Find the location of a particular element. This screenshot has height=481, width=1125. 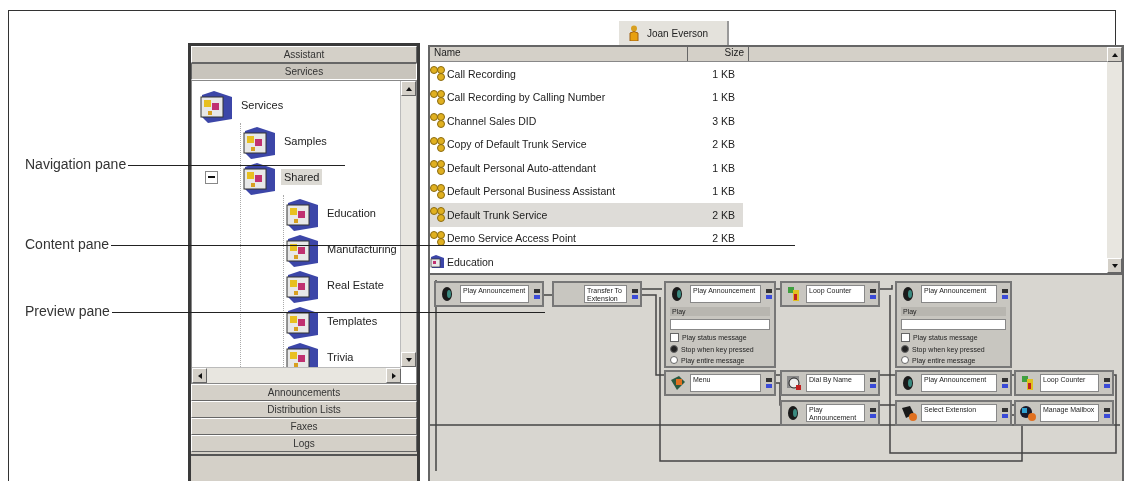

navigation-button: Faxes is located at coordinates (304, 426).